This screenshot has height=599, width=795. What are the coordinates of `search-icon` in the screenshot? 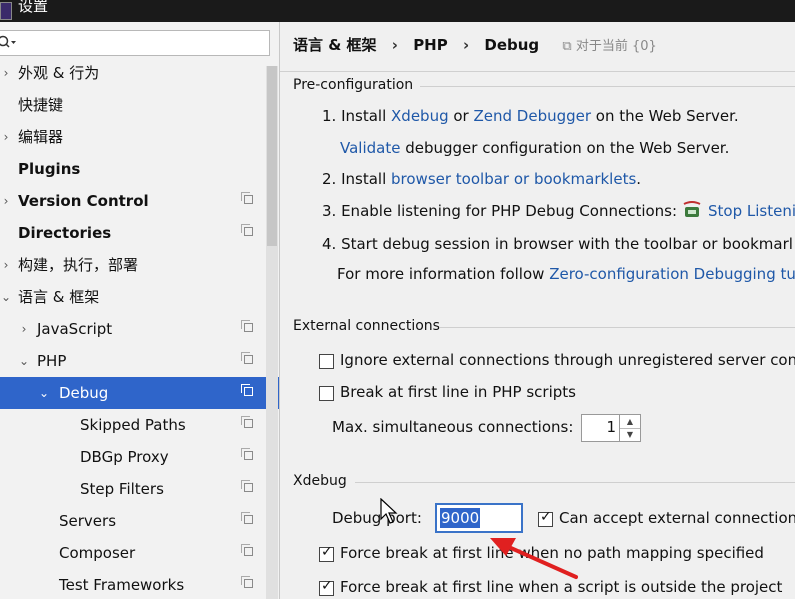 It's located at (8, 41).